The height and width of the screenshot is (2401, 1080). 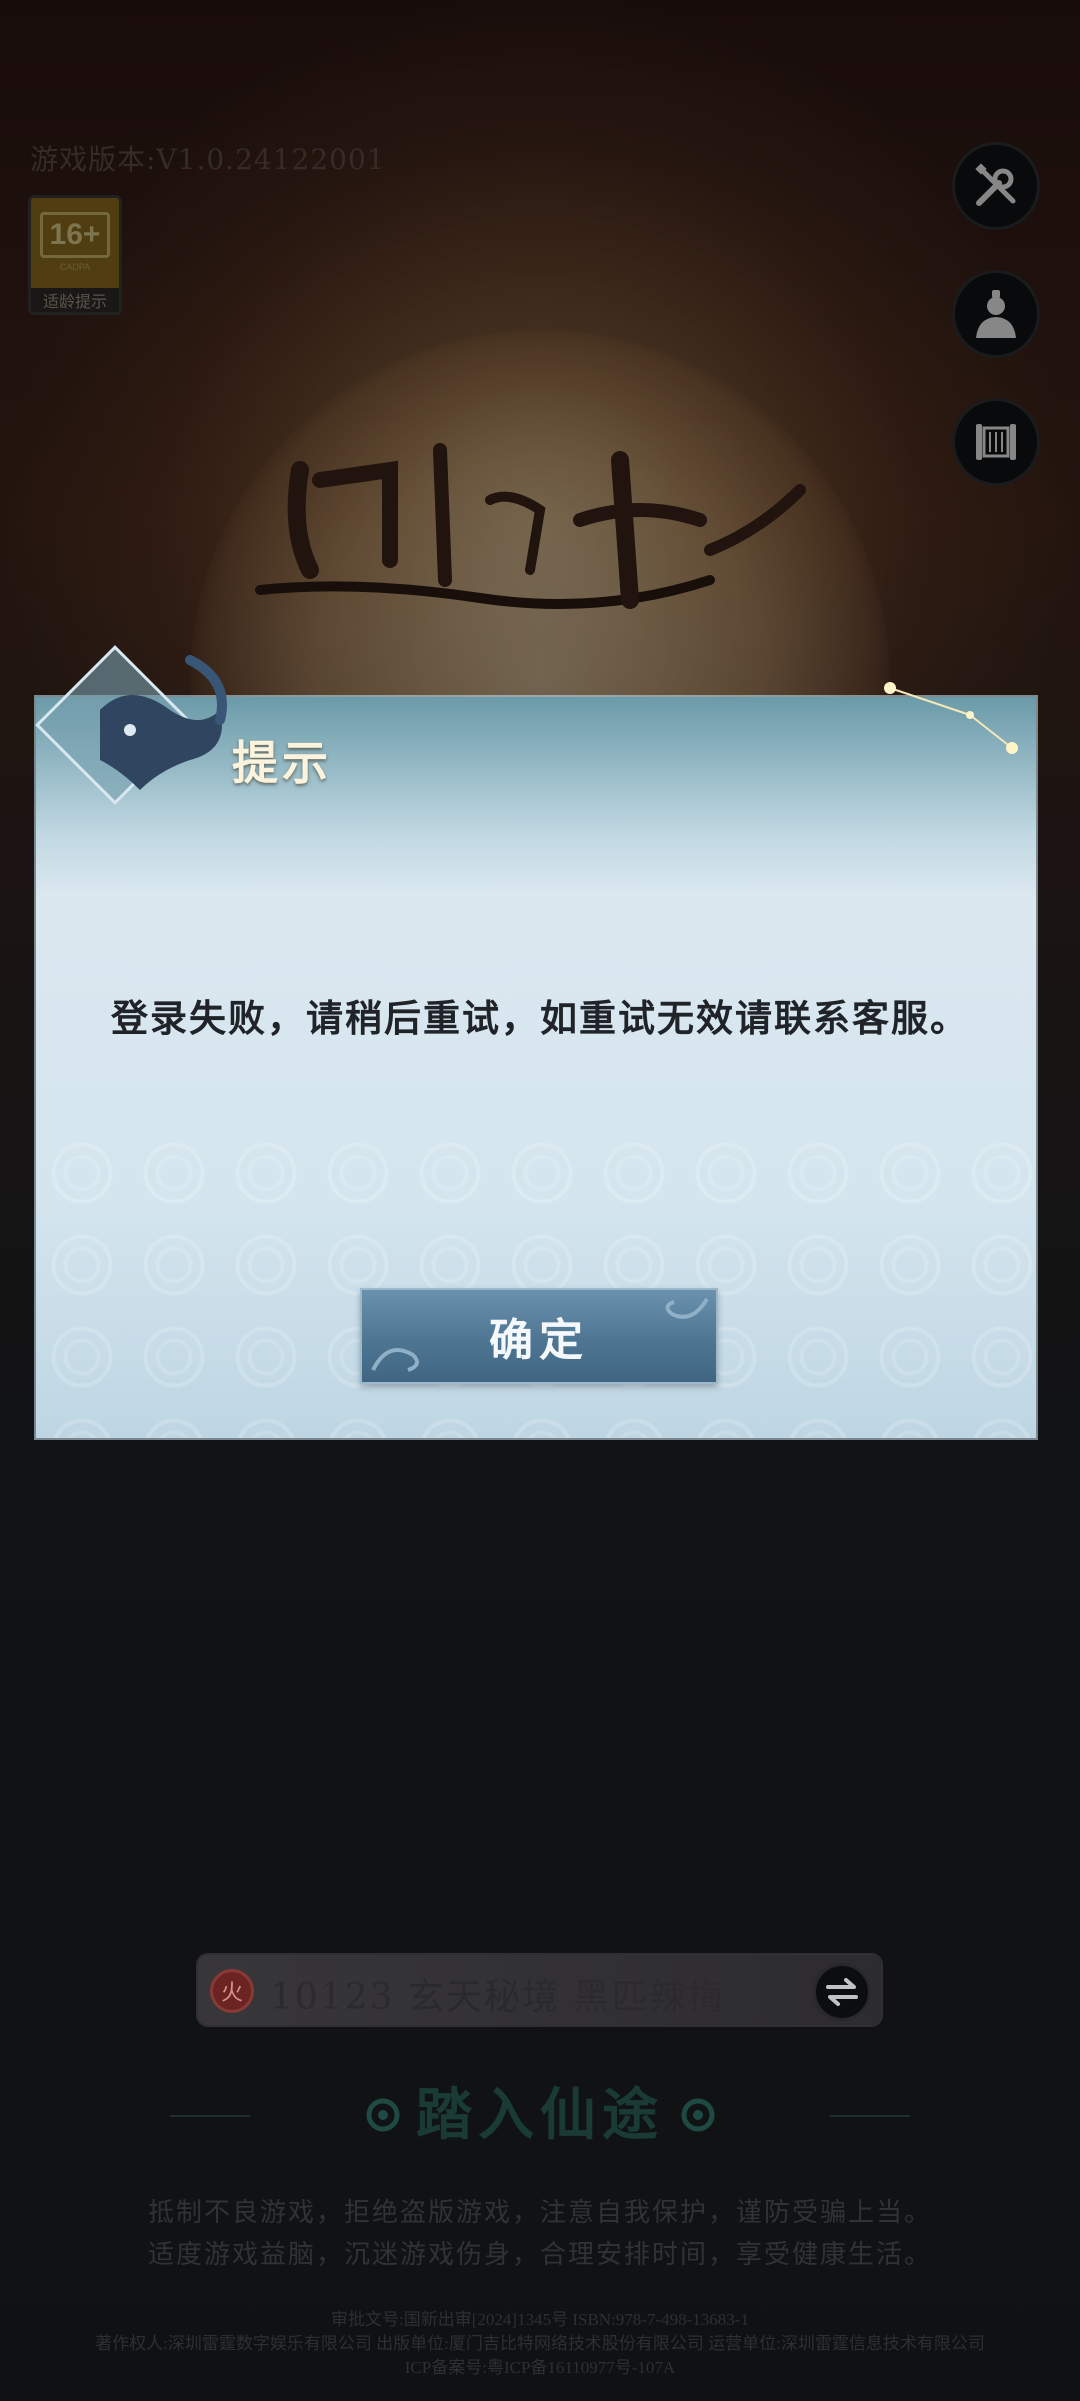 I want to click on constellation-decor, so click(x=951, y=718).